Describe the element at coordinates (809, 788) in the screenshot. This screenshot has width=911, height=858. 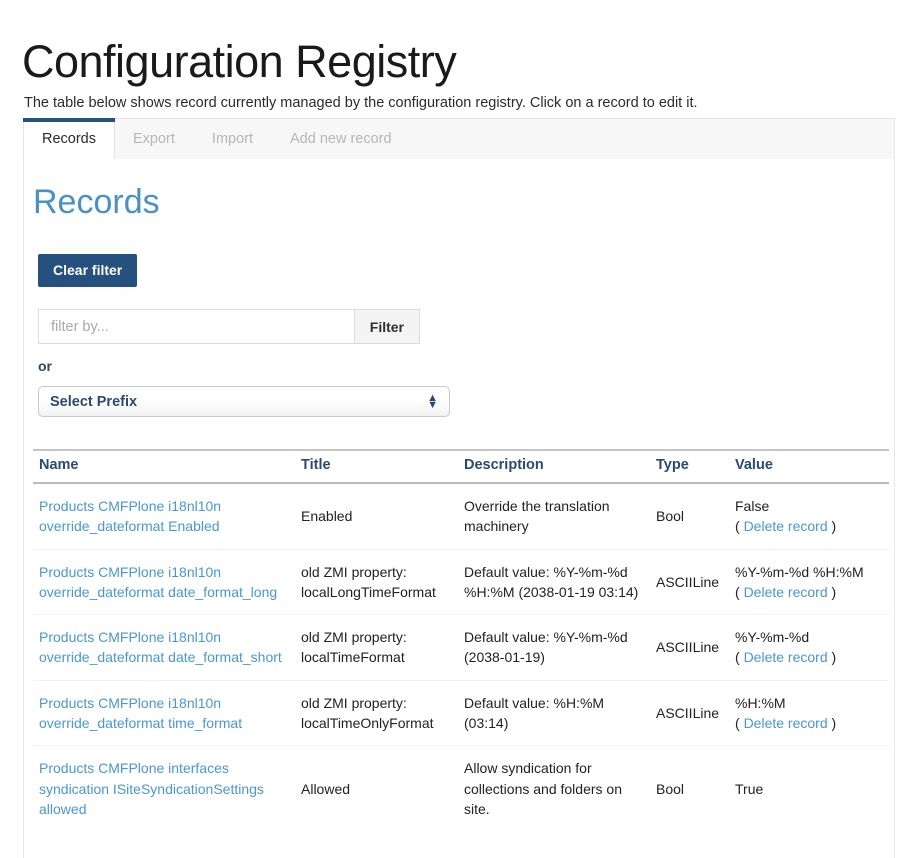
I see `record-value-cell: True` at that location.